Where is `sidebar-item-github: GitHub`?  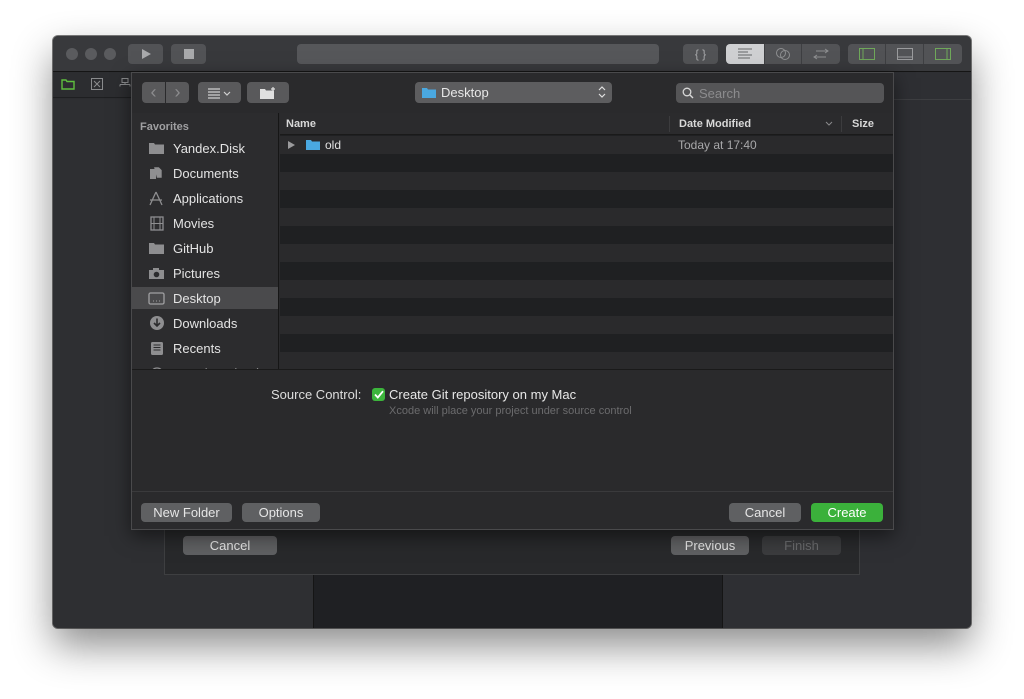
sidebar-item-github: GitHub is located at coordinates (205, 248).